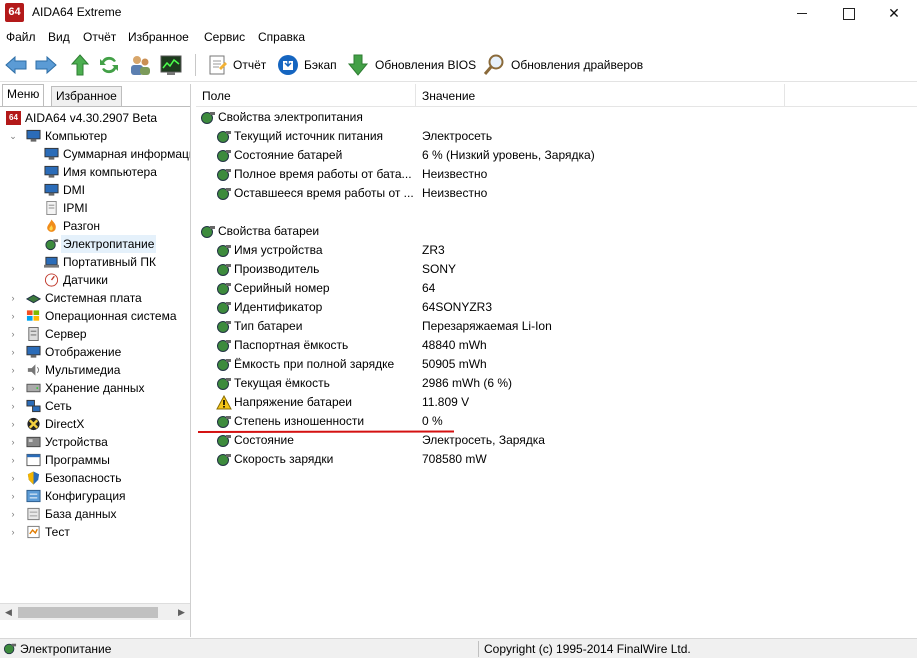 Image resolution: width=917 pixels, height=658 pixels. What do you see at coordinates (587, 649) in the screenshot?
I see `status-copyright: Copyright (c) 1995-2014 FinalWire Ltd.` at bounding box center [587, 649].